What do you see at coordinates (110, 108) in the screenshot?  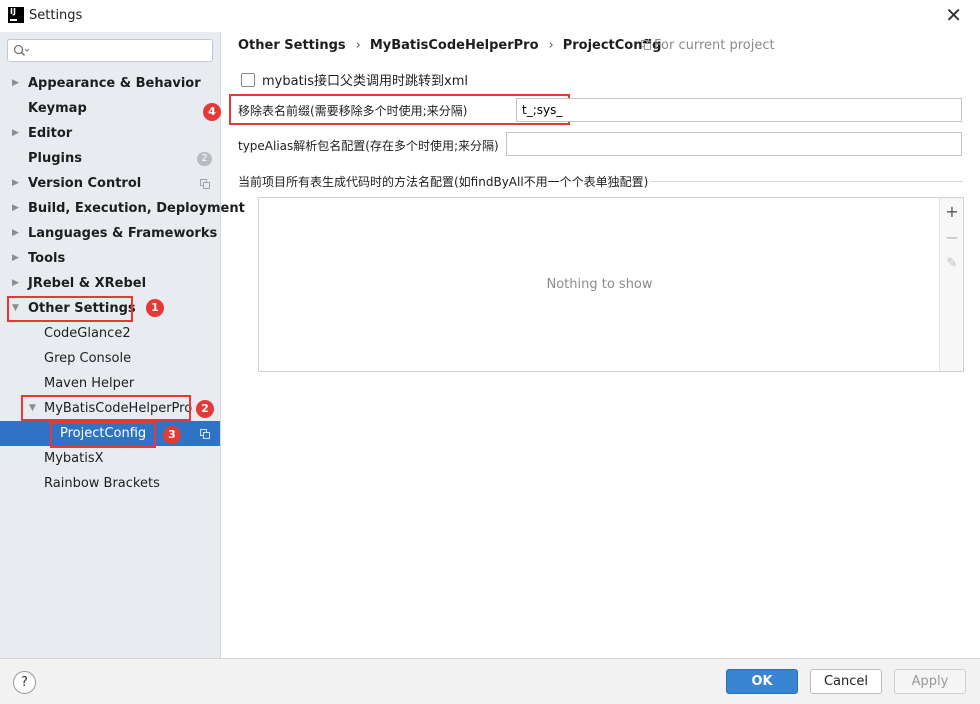 I see `sidebar-item-keymap: Keymap` at bounding box center [110, 108].